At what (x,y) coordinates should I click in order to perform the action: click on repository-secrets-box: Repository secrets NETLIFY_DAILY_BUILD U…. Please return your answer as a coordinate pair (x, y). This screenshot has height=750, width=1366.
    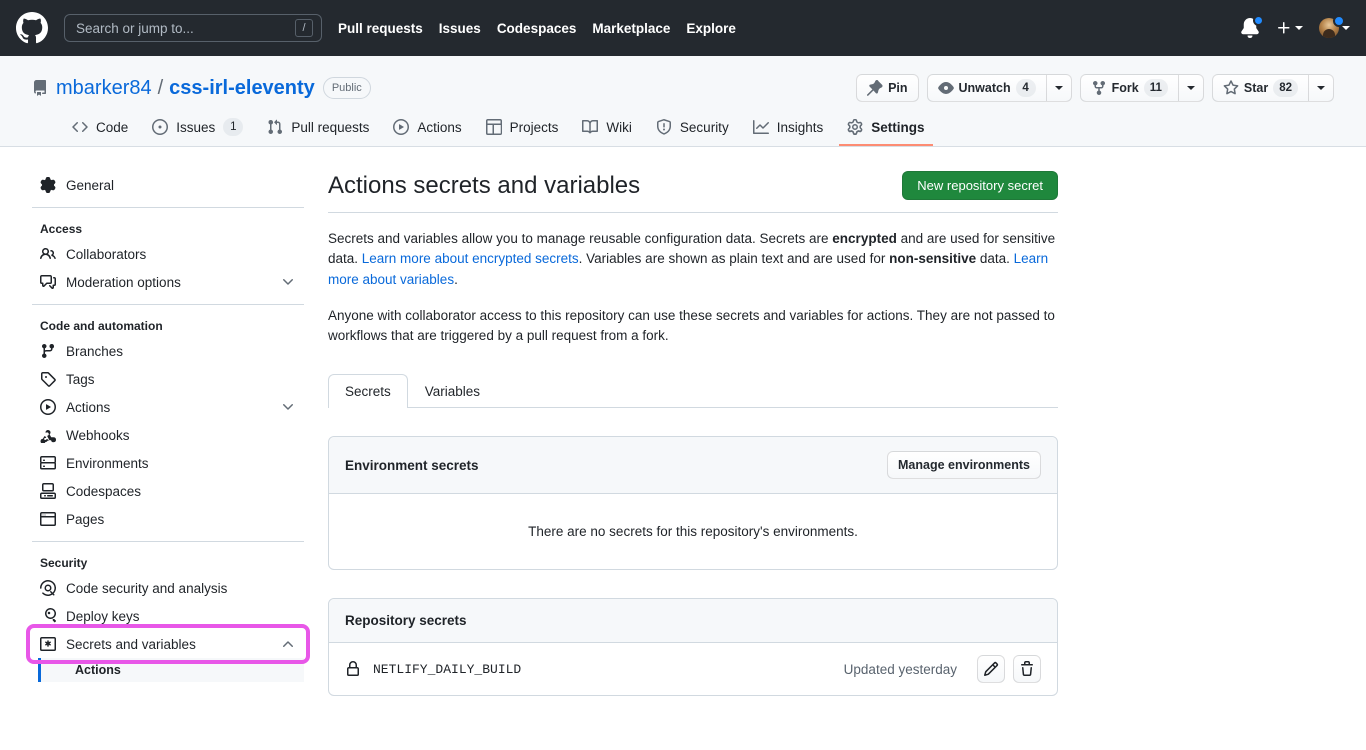
    Looking at the image, I should click on (693, 647).